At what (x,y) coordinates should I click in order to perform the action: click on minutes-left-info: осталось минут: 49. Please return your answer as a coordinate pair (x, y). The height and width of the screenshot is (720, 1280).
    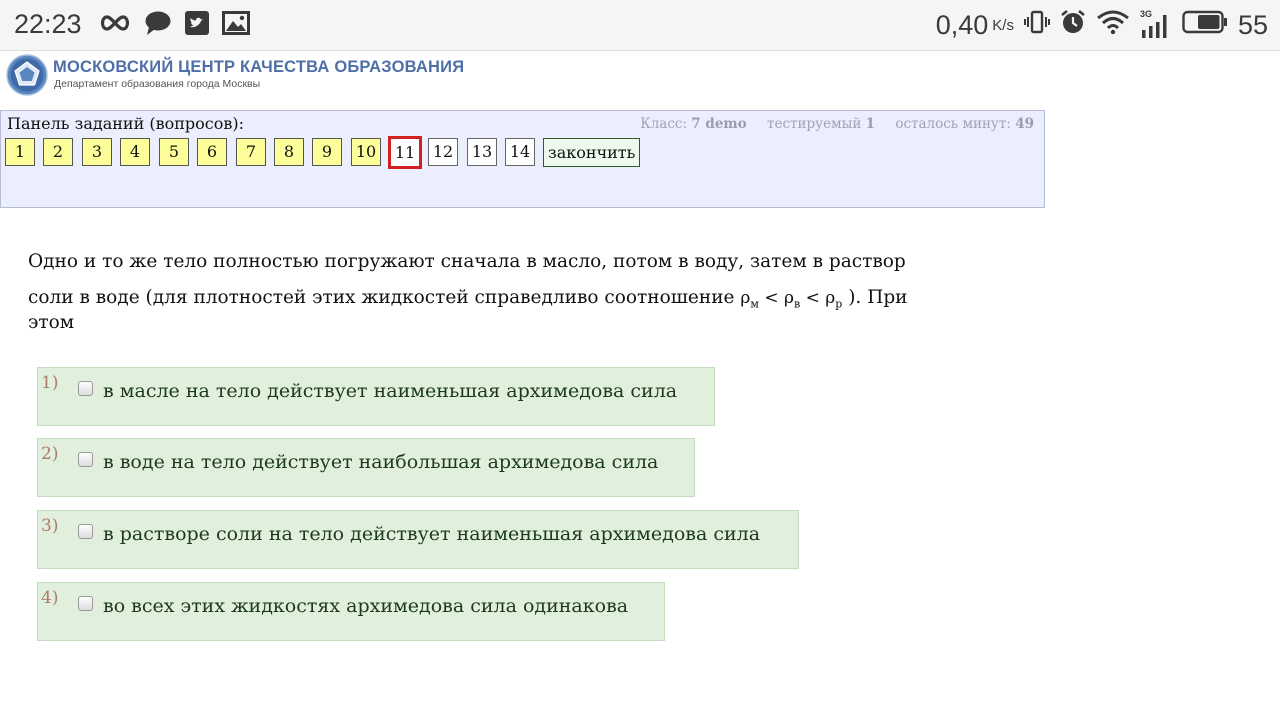
    Looking at the image, I should click on (964, 124).